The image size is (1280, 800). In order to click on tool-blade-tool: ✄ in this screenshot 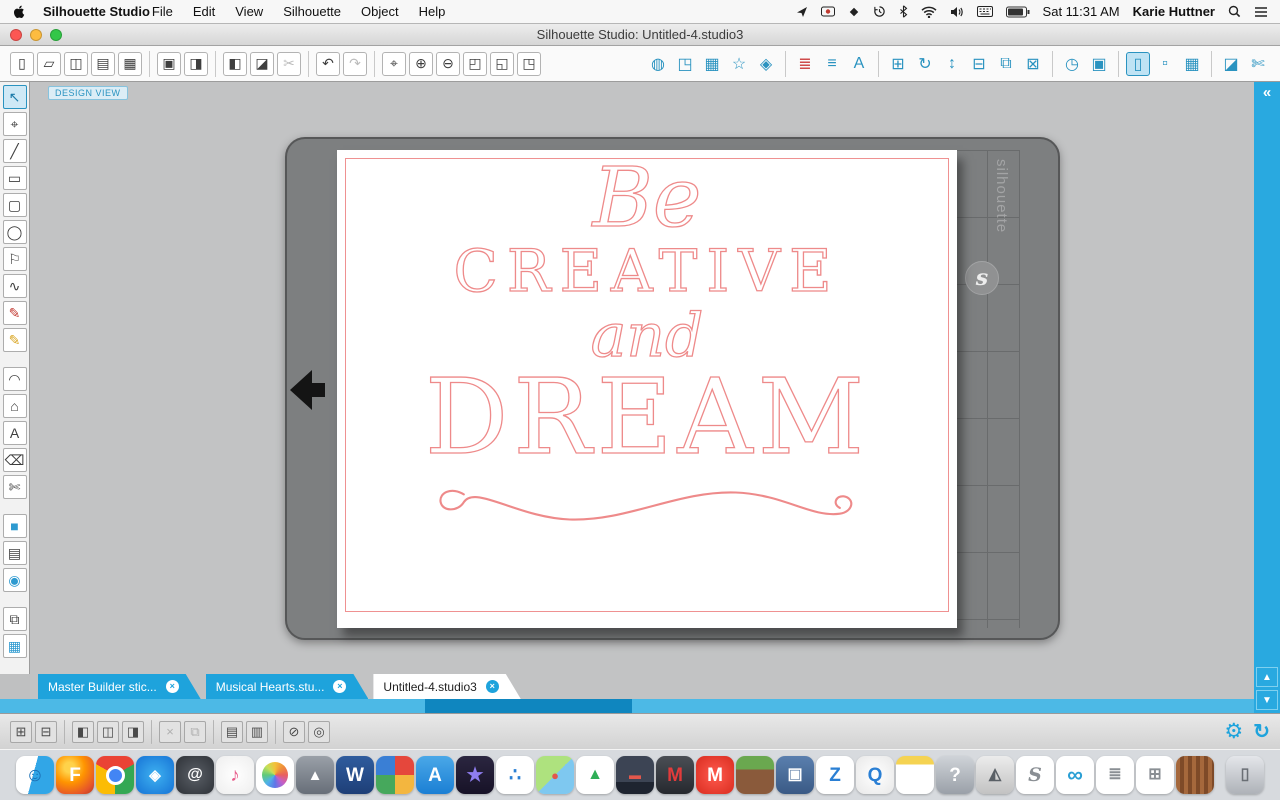, I will do `click(1258, 64)`.